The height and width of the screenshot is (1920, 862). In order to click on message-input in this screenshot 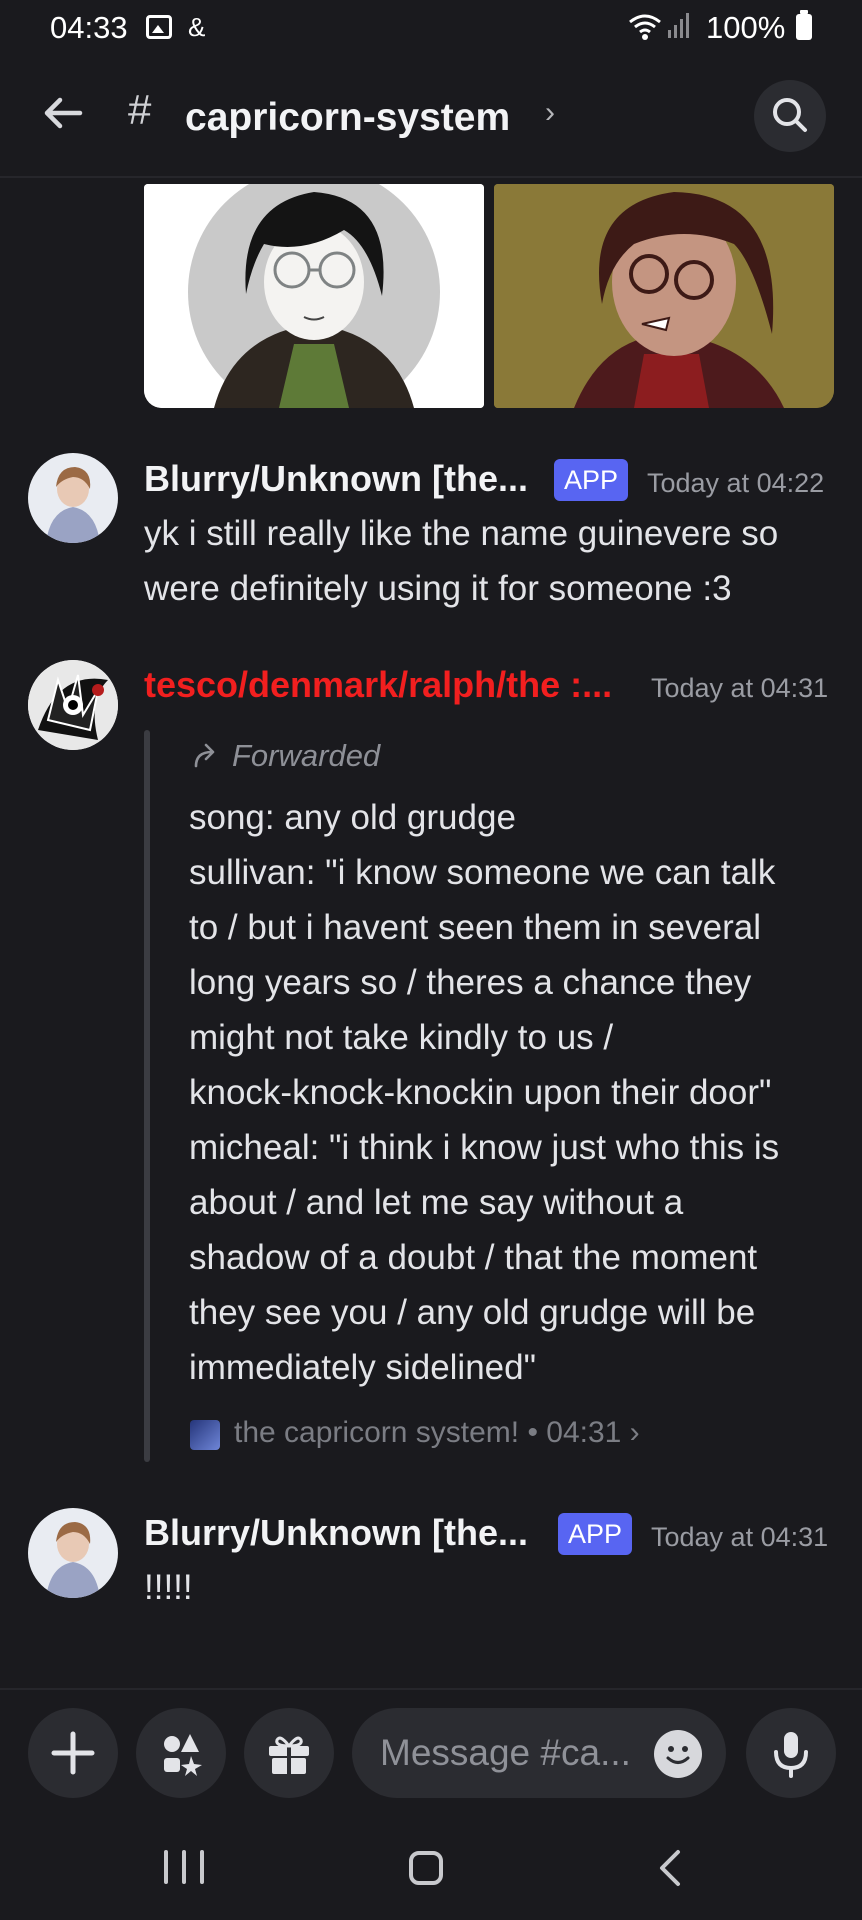, I will do `click(505, 1753)`.